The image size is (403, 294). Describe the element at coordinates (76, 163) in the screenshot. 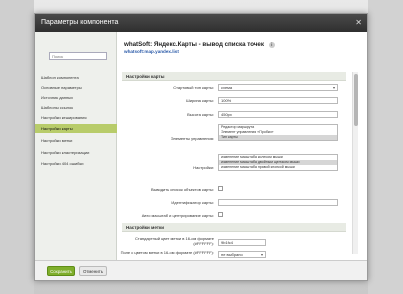

I see `sidebar-item-404: Настройки 404 ошибки` at that location.